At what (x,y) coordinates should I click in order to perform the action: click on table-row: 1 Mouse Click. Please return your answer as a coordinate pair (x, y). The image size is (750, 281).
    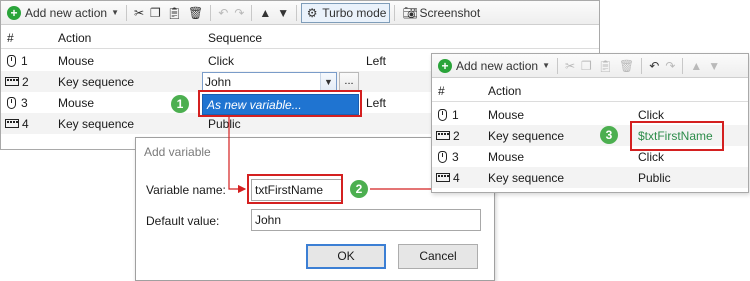
    Looking at the image, I should click on (590, 114).